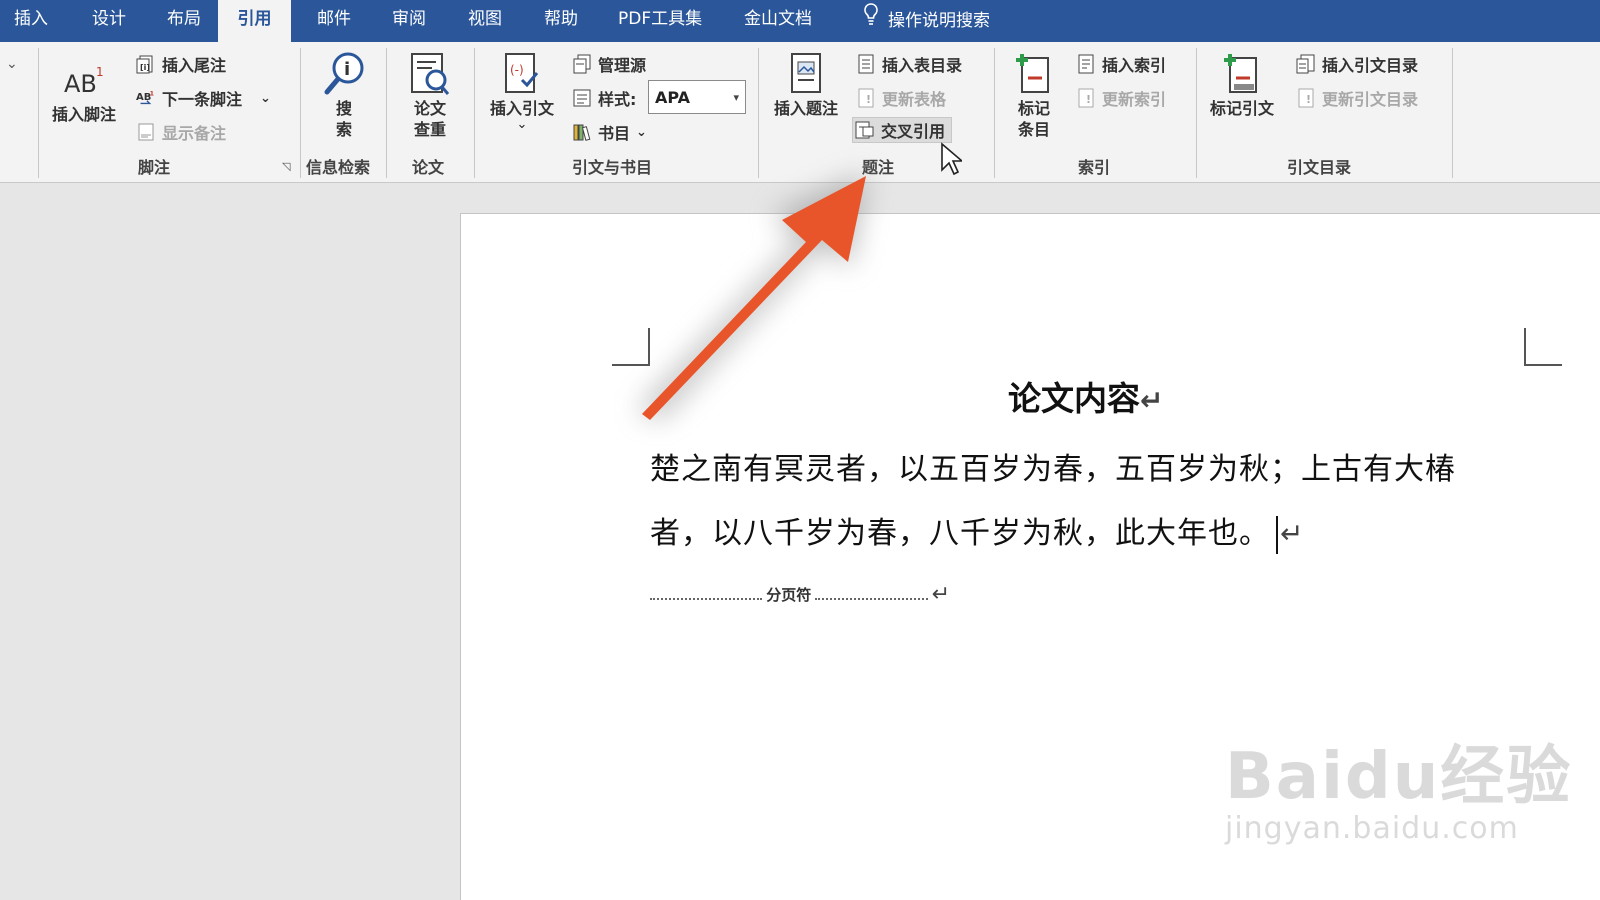  I want to click on document-heading: 论文内容↵, so click(1085, 396).